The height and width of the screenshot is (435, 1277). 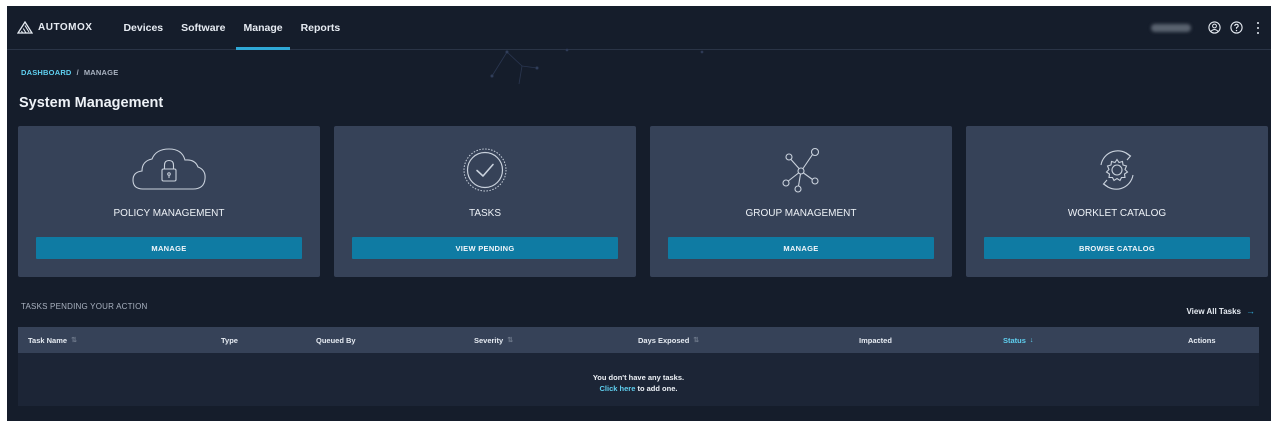 I want to click on manage-groups-button: MANAGE, so click(x=801, y=248).